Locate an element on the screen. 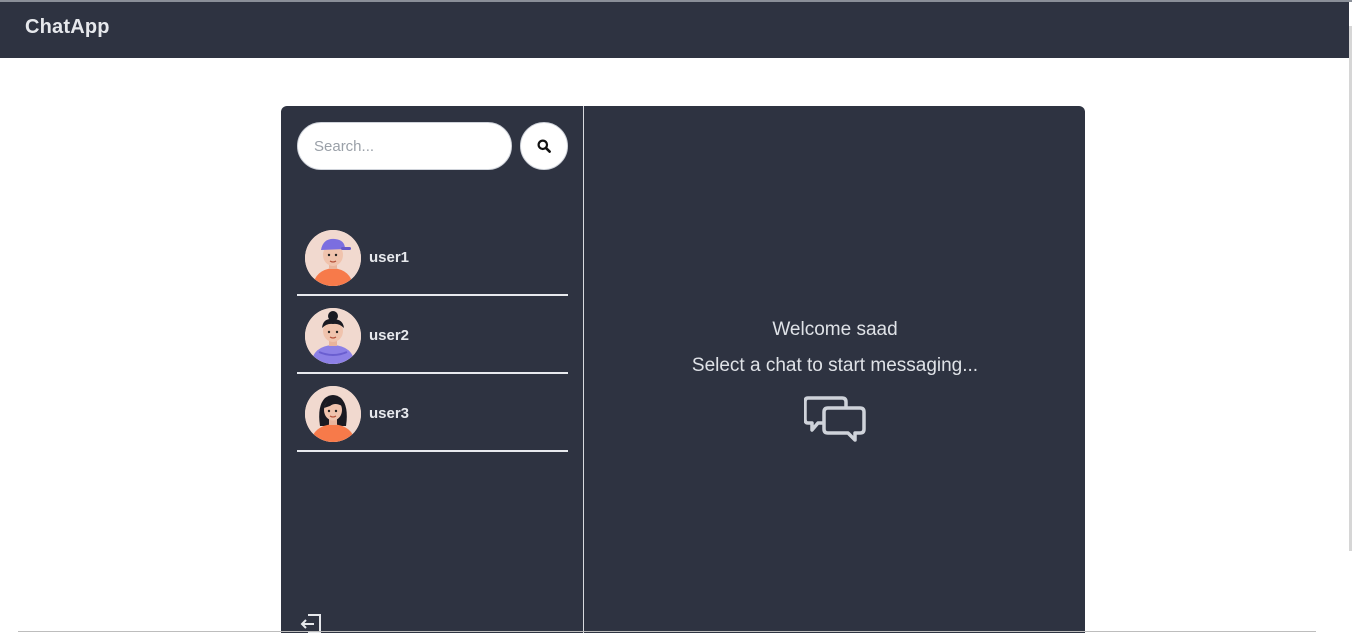  logout-button is located at coordinates (312, 622).